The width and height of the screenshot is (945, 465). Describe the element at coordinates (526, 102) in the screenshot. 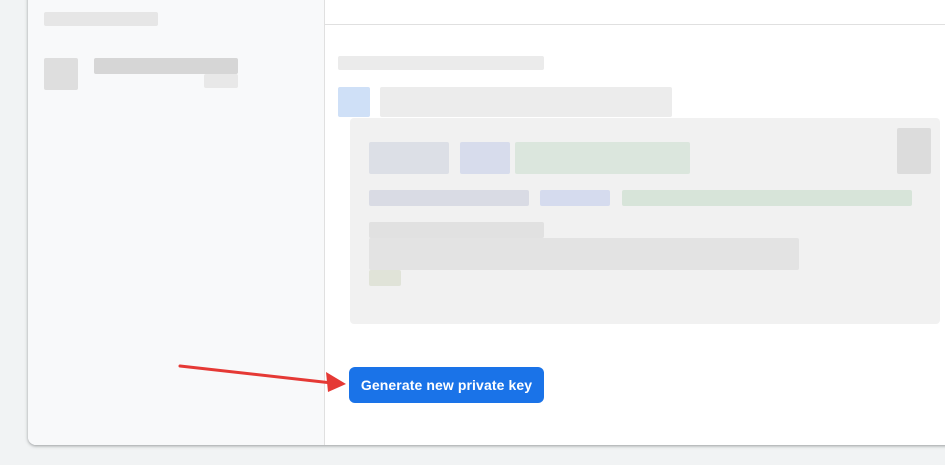

I see `section-title-redacted` at that location.